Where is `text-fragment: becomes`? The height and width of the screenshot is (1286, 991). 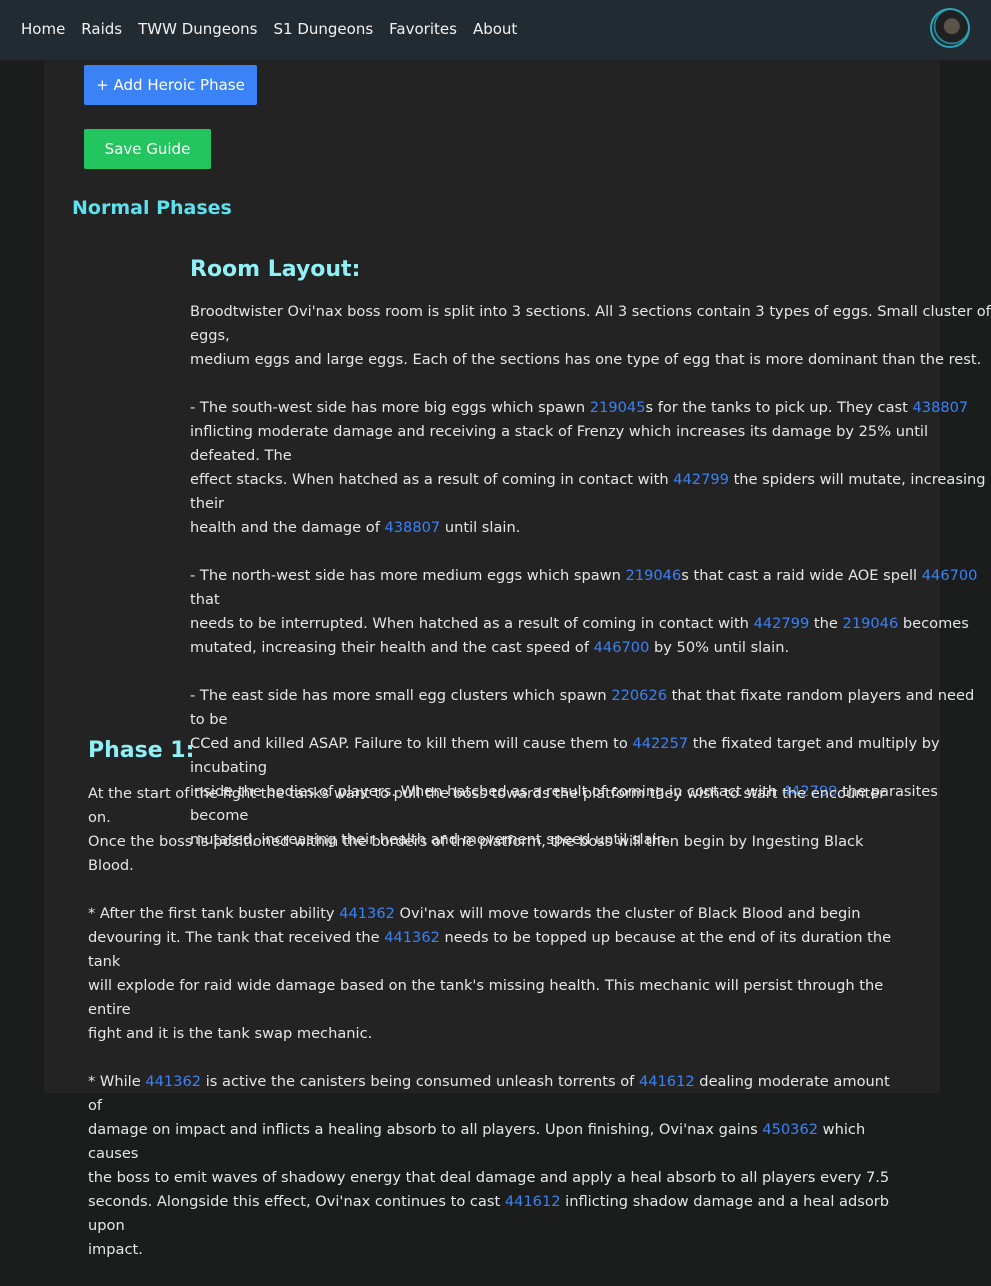 text-fragment: becomes is located at coordinates (933, 623).